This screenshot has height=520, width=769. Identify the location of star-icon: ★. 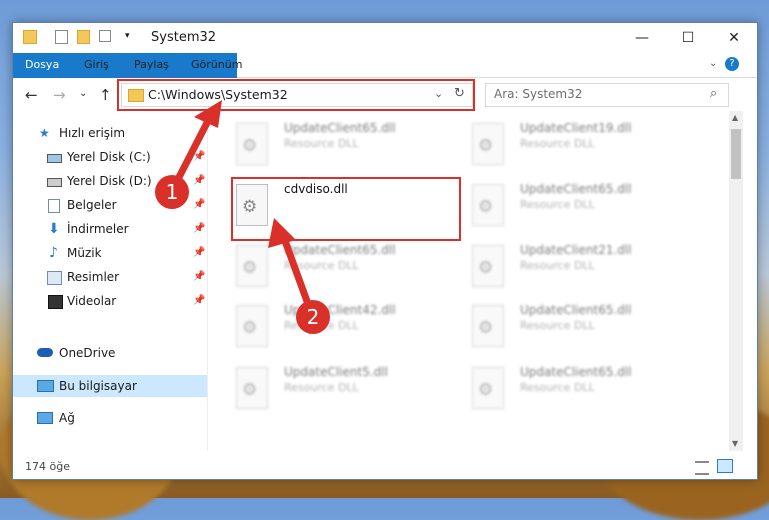
(44, 133).